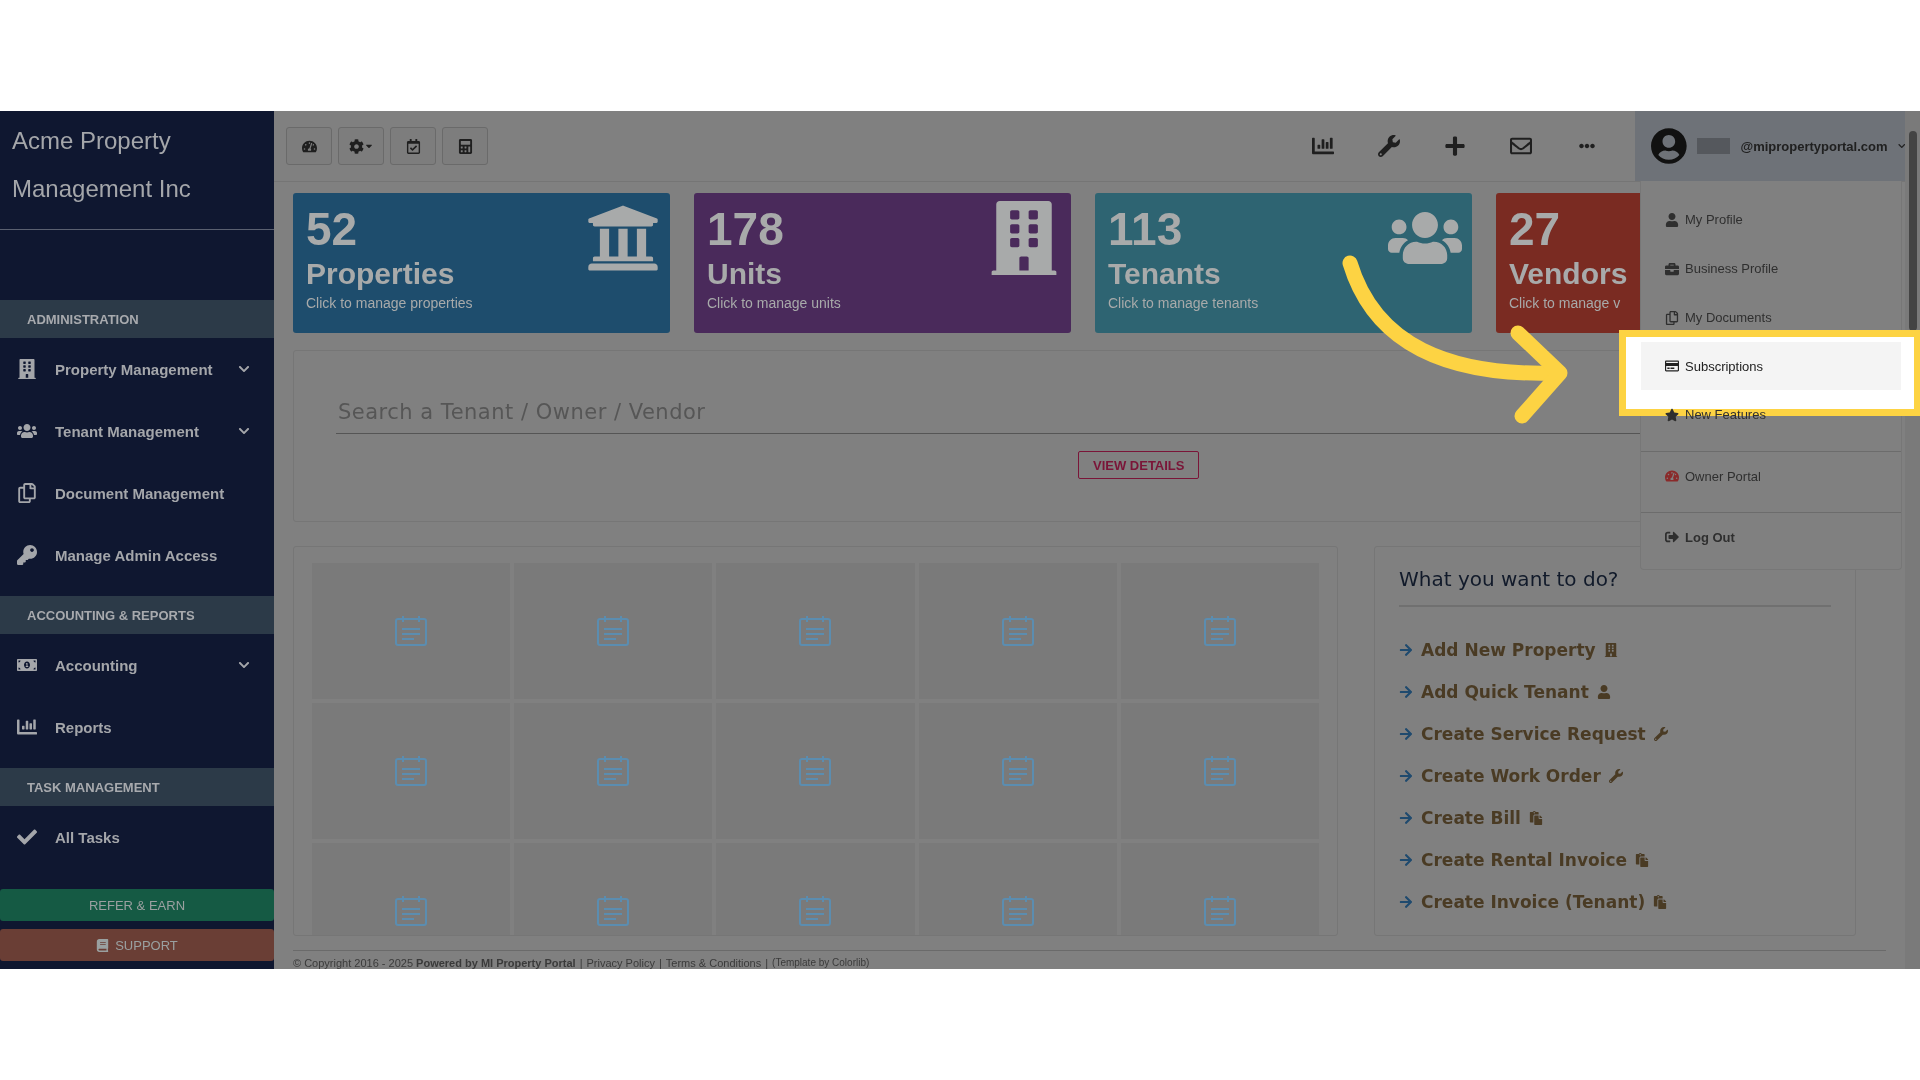 Image resolution: width=1920 pixels, height=1080 pixels. Describe the element at coordinates (137, 837) in the screenshot. I see `sidebar-item: All Tasks` at that location.